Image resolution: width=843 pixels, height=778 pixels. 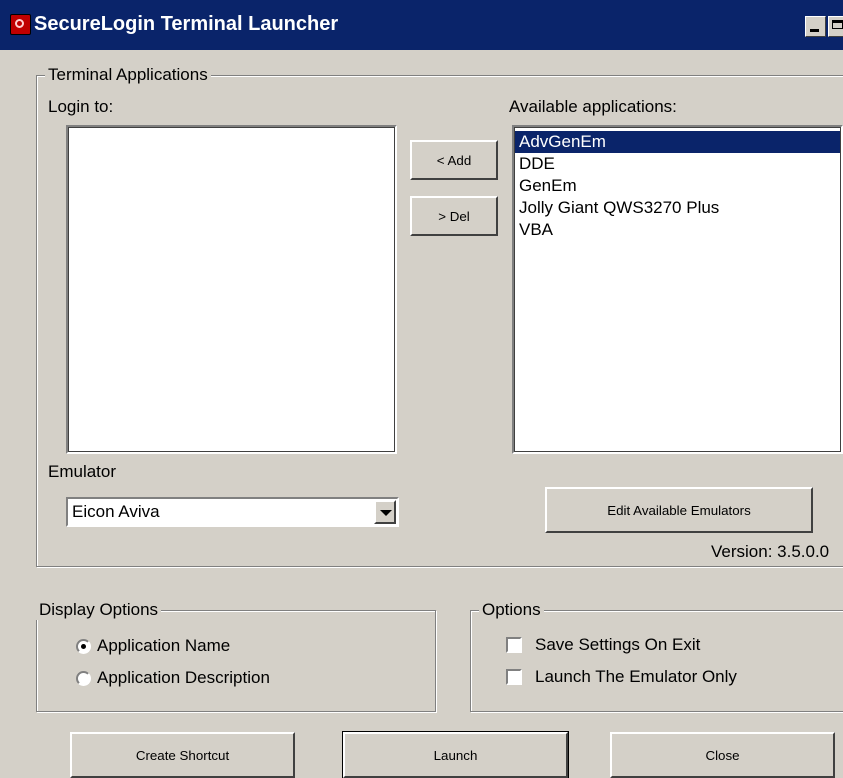 I want to click on minimize-button, so click(x=815, y=26).